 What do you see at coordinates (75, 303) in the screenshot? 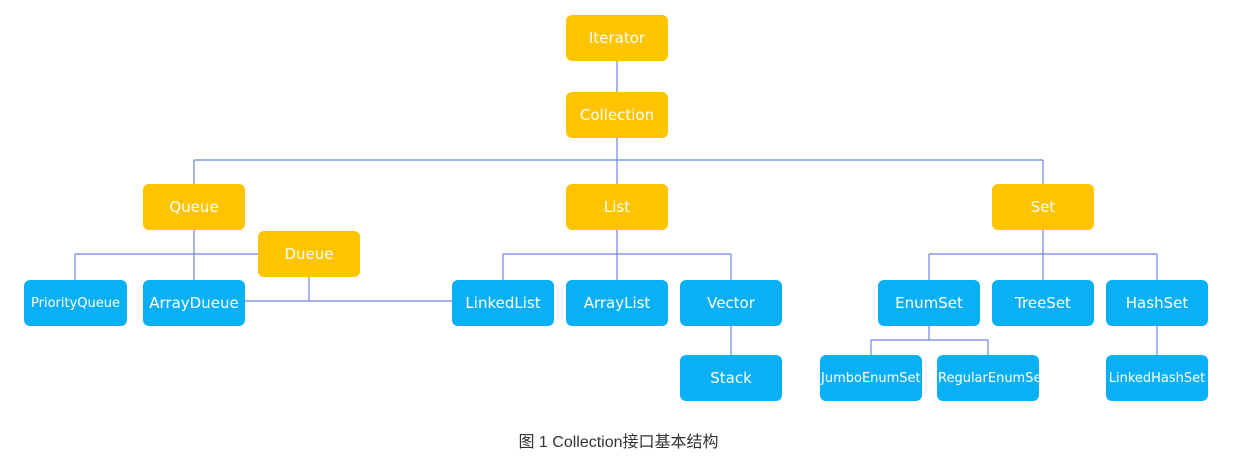
I see `node-priorityqueue: PriorityQueue` at bounding box center [75, 303].